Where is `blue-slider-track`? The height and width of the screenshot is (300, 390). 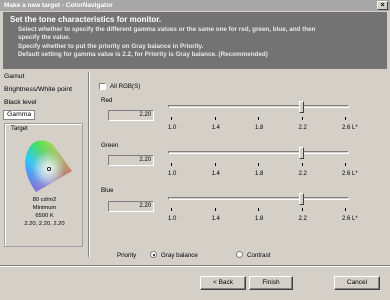 blue-slider-track is located at coordinates (258, 198).